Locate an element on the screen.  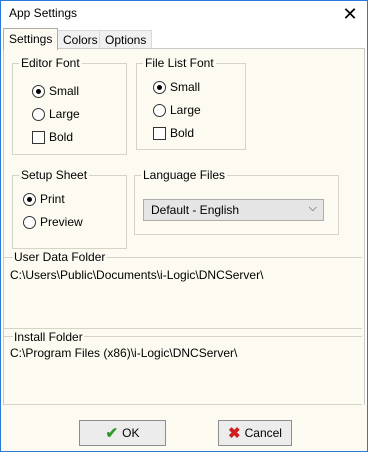
file-list-font-large-radio is located at coordinates (159, 110).